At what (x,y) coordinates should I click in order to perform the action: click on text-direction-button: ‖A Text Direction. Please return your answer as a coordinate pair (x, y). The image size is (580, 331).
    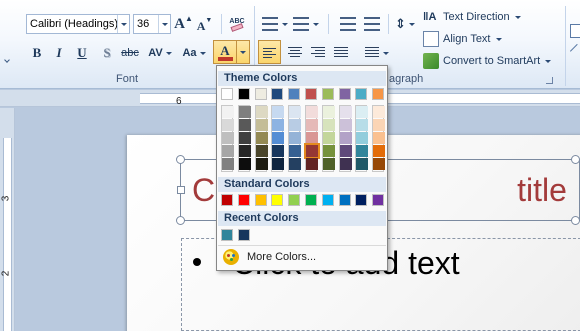
    Looking at the image, I should click on (472, 17).